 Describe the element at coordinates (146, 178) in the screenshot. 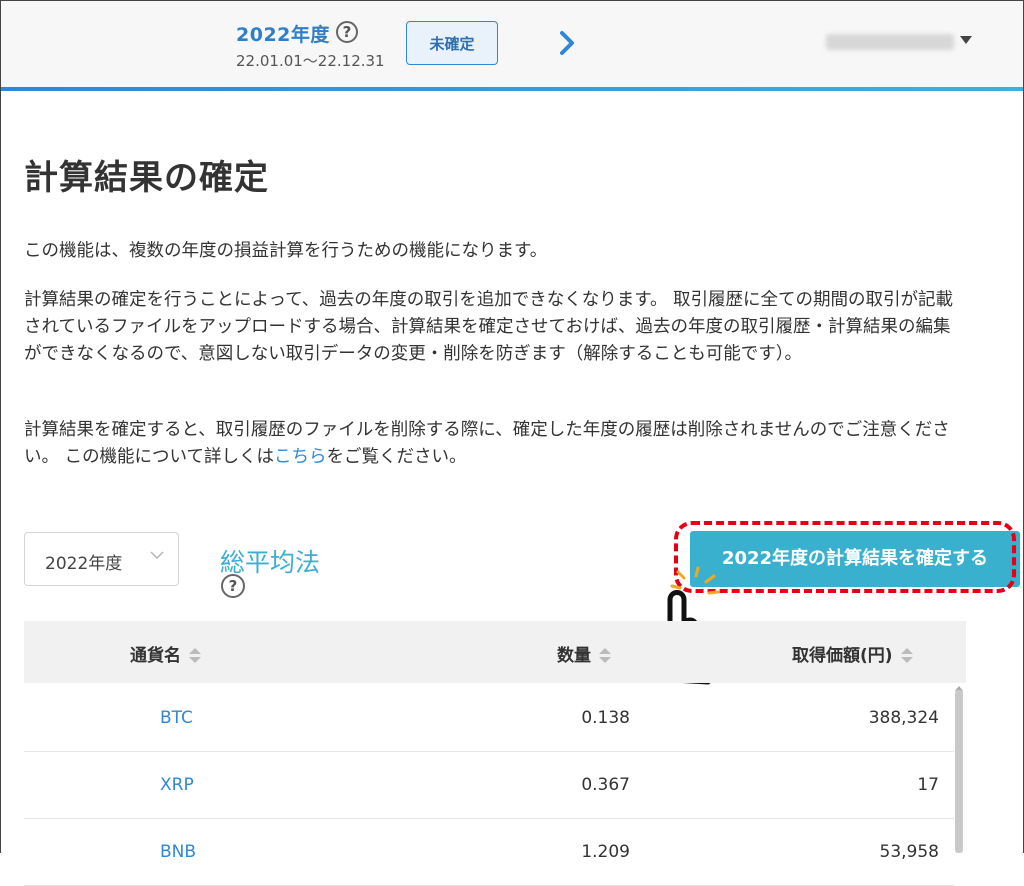

I see `page-title: 計算結果の確定` at that location.